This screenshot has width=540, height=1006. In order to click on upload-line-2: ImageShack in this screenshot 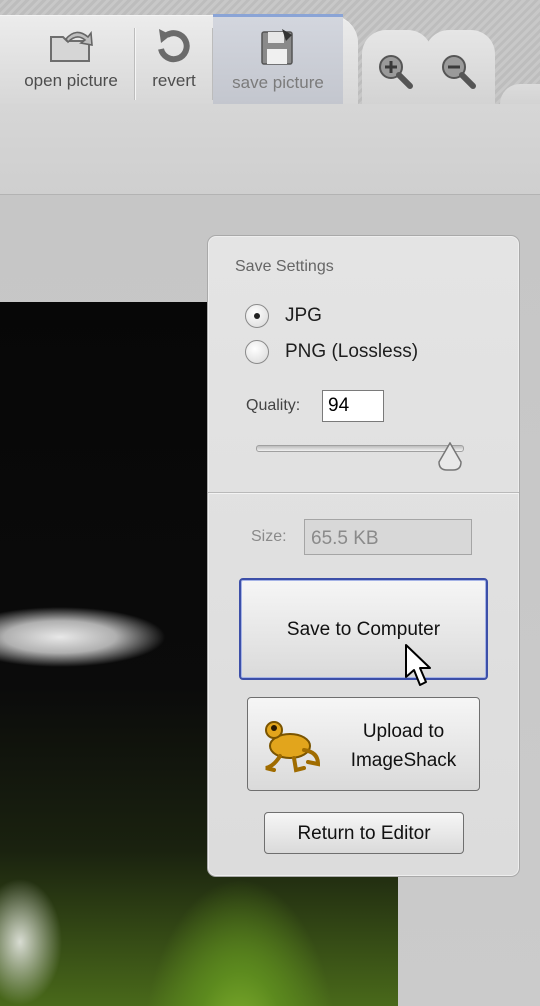, I will do `click(403, 760)`.